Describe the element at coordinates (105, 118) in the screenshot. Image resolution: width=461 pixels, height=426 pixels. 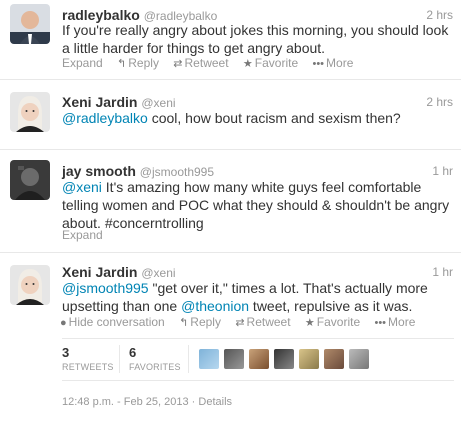
I see `mention-link: @radleybalko` at that location.